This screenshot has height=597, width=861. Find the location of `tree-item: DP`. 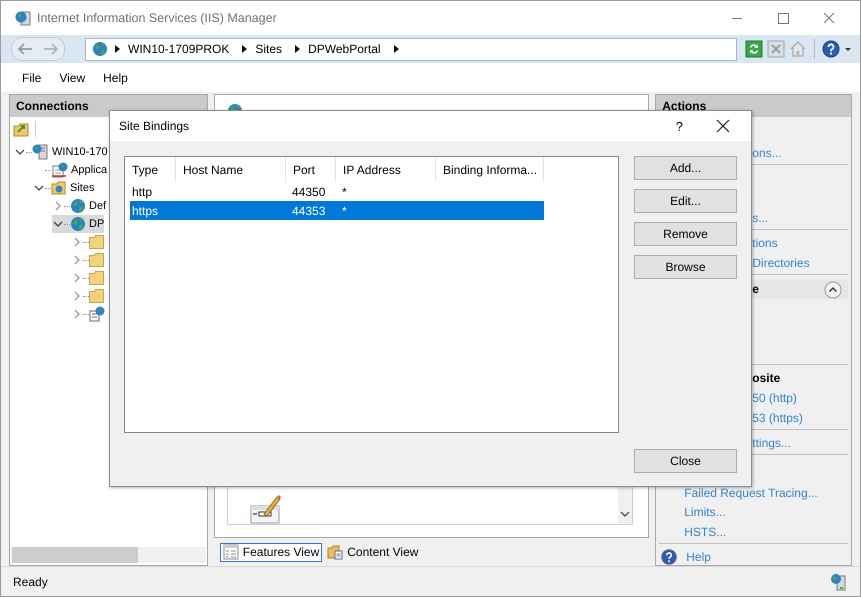

tree-item: DP is located at coordinates (78, 224).